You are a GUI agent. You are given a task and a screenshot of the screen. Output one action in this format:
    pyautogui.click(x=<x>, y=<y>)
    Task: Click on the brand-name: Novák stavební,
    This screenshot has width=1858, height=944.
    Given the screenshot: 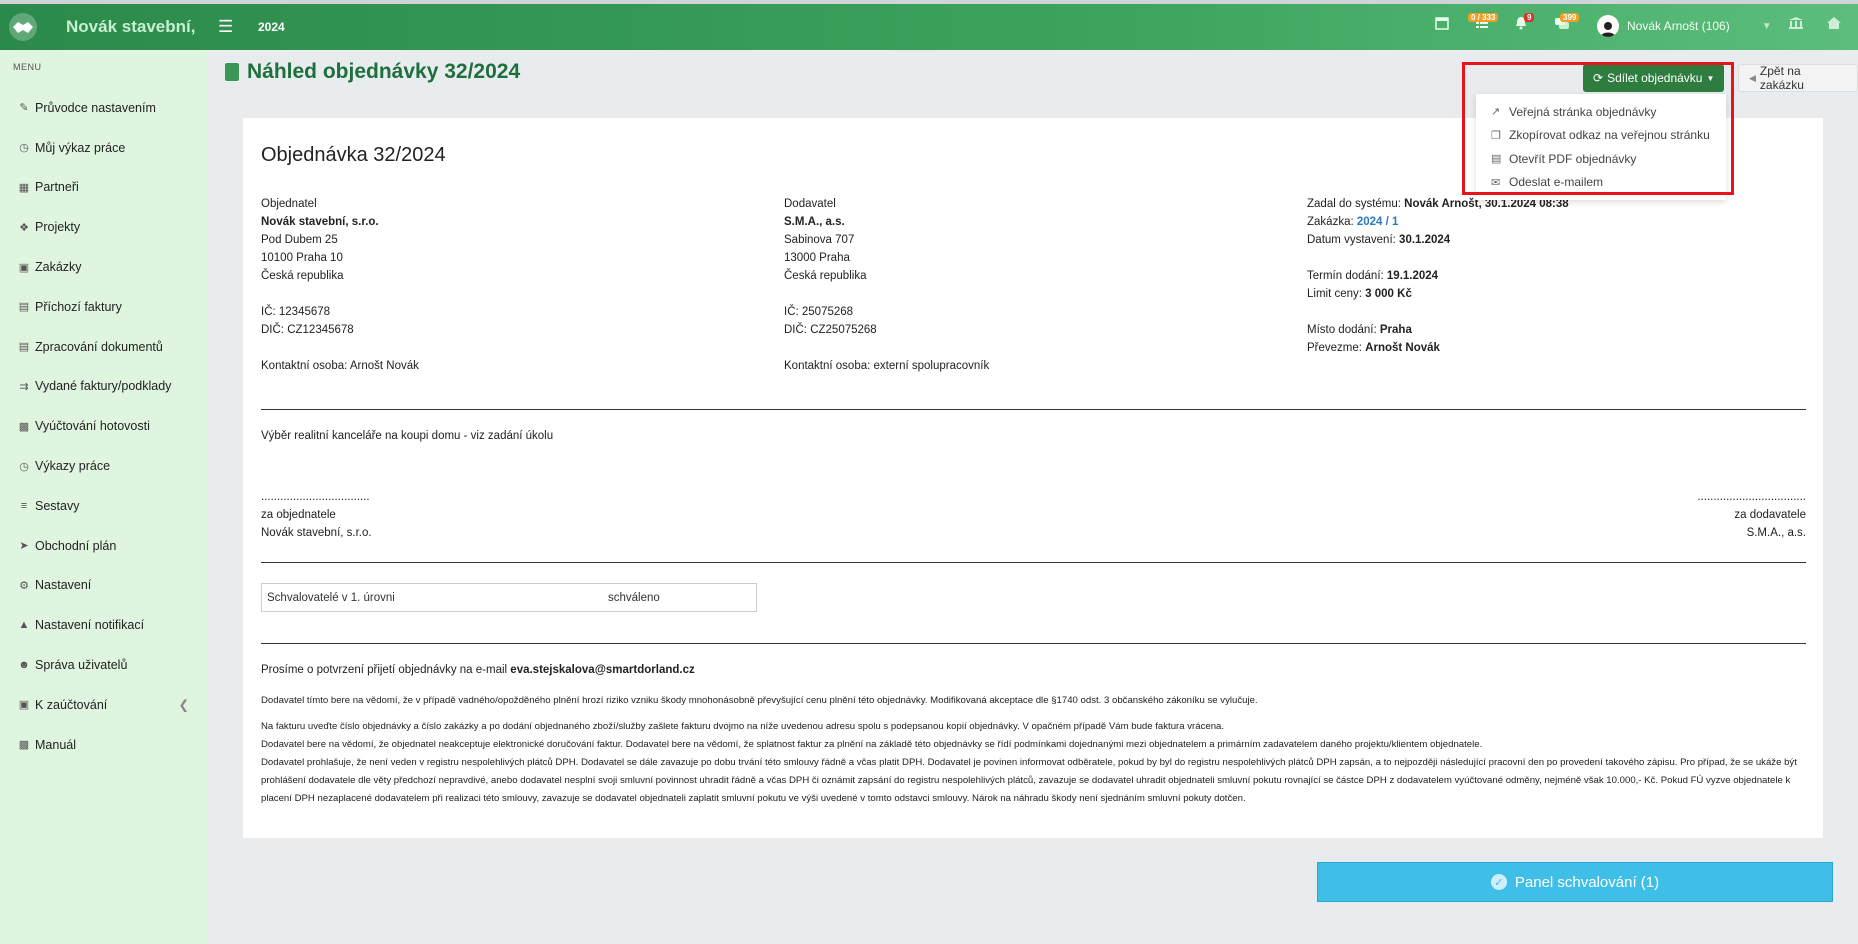 What is the action you would take?
    pyautogui.click(x=130, y=27)
    